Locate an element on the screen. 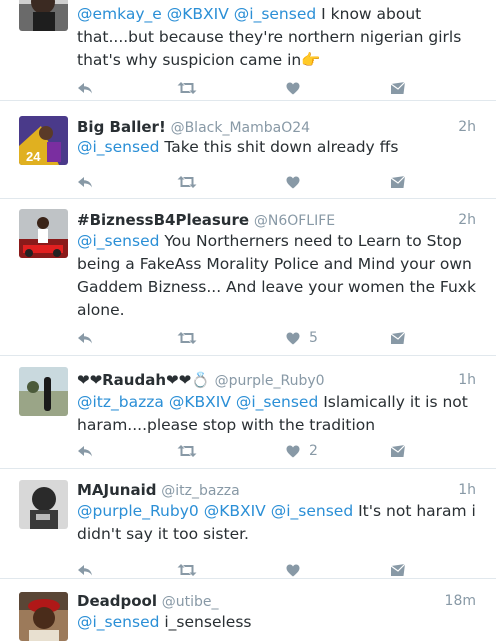 The image size is (496, 641). tweet-header: #BiznessB4Pleasure @N6OFLIFE 2h is located at coordinates (276, 220).